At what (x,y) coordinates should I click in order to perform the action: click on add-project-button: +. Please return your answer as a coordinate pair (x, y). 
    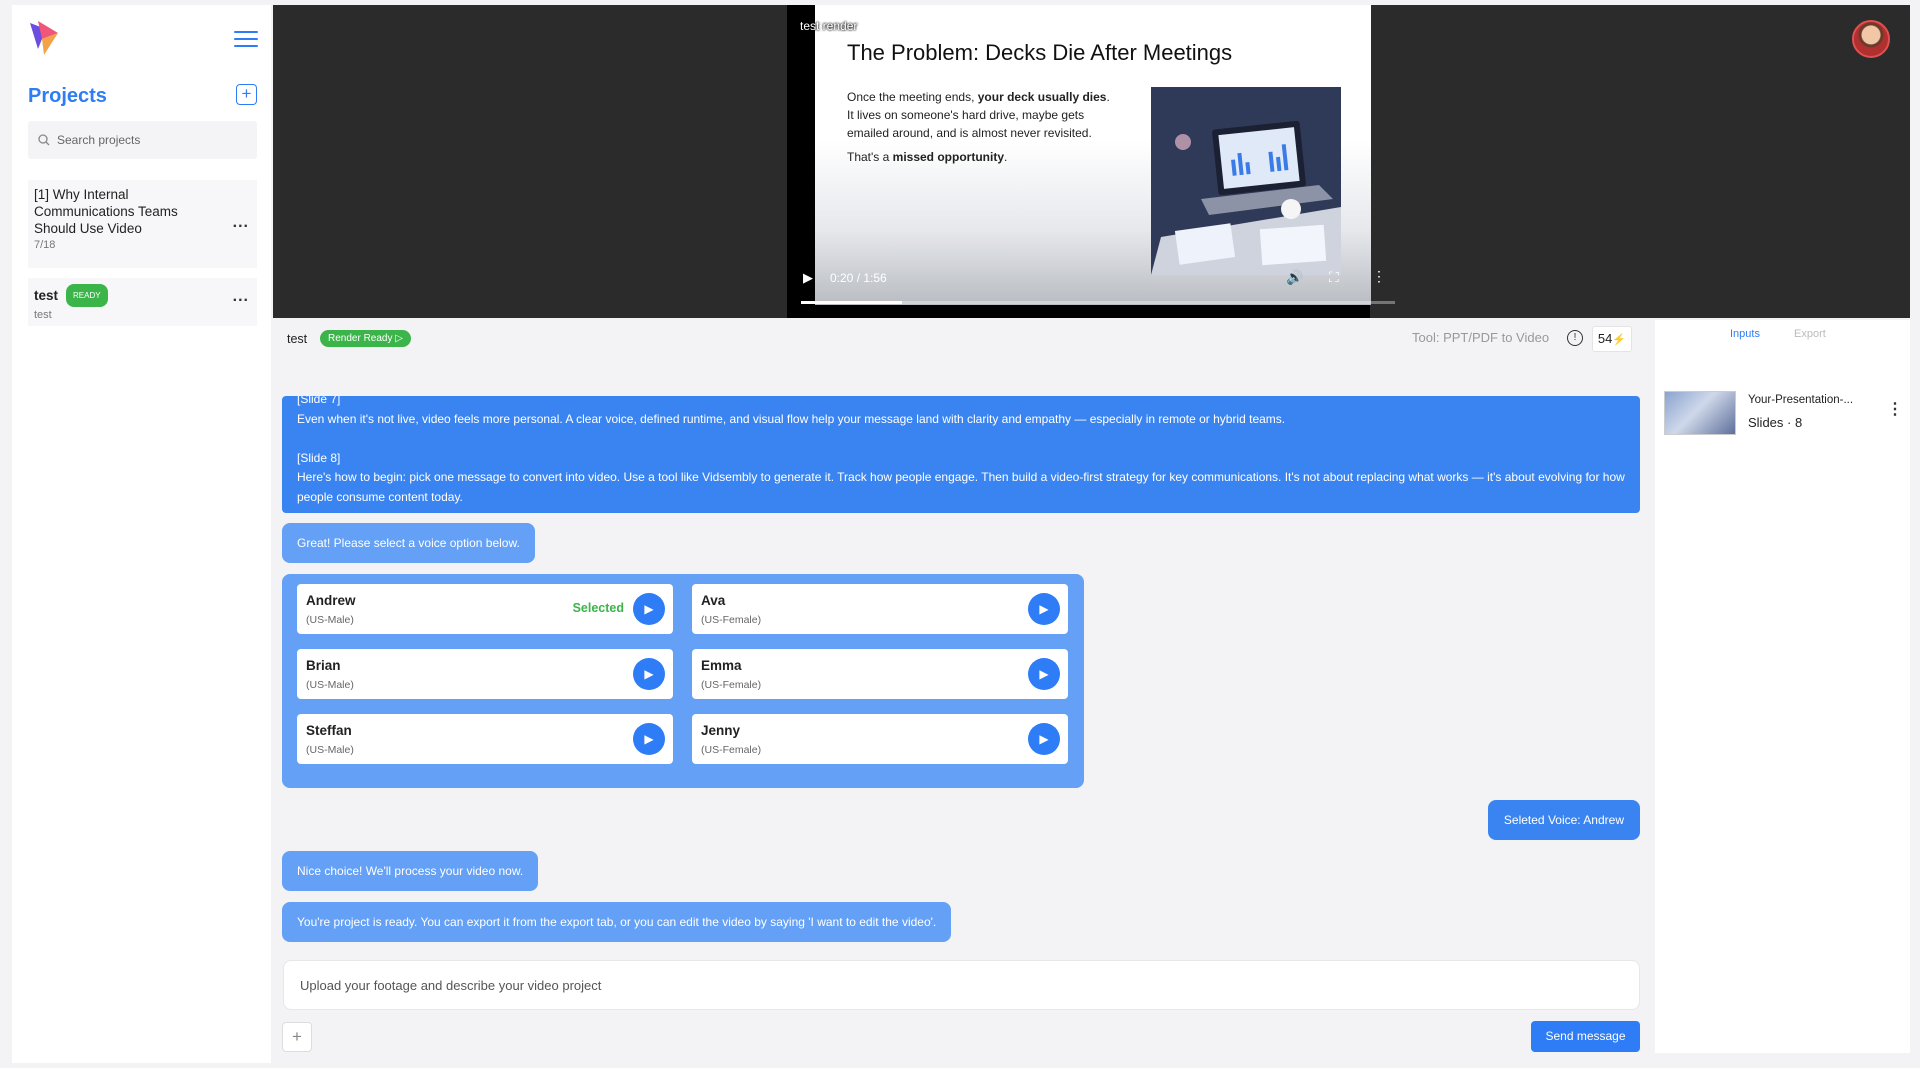
    Looking at the image, I should click on (246, 94).